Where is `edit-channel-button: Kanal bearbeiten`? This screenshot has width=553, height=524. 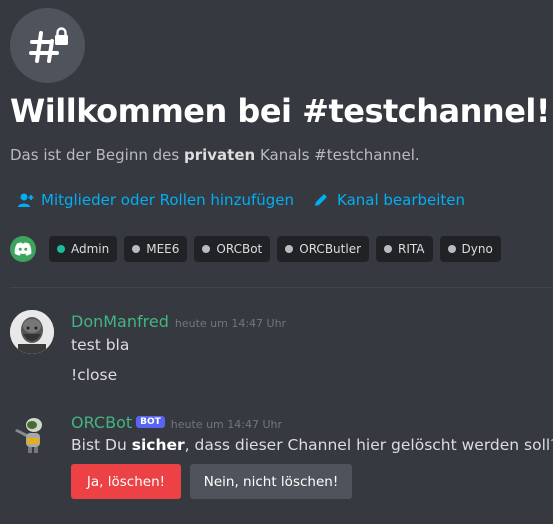
edit-channel-button: Kanal bearbeiten is located at coordinates (388, 200).